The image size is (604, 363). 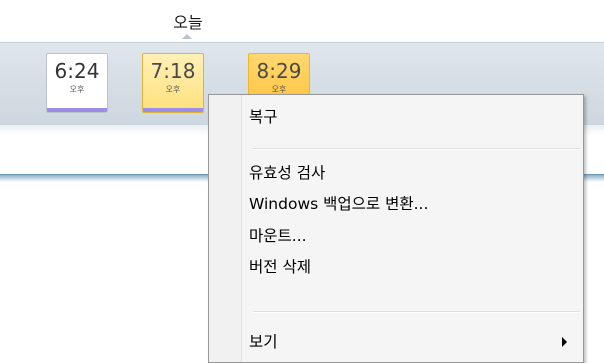 I want to click on menu-item-restore: 복구, so click(x=412, y=117).